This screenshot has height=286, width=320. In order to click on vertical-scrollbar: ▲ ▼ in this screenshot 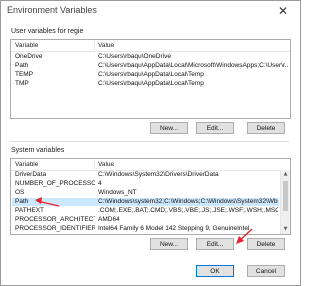, I will do `click(285, 202)`.